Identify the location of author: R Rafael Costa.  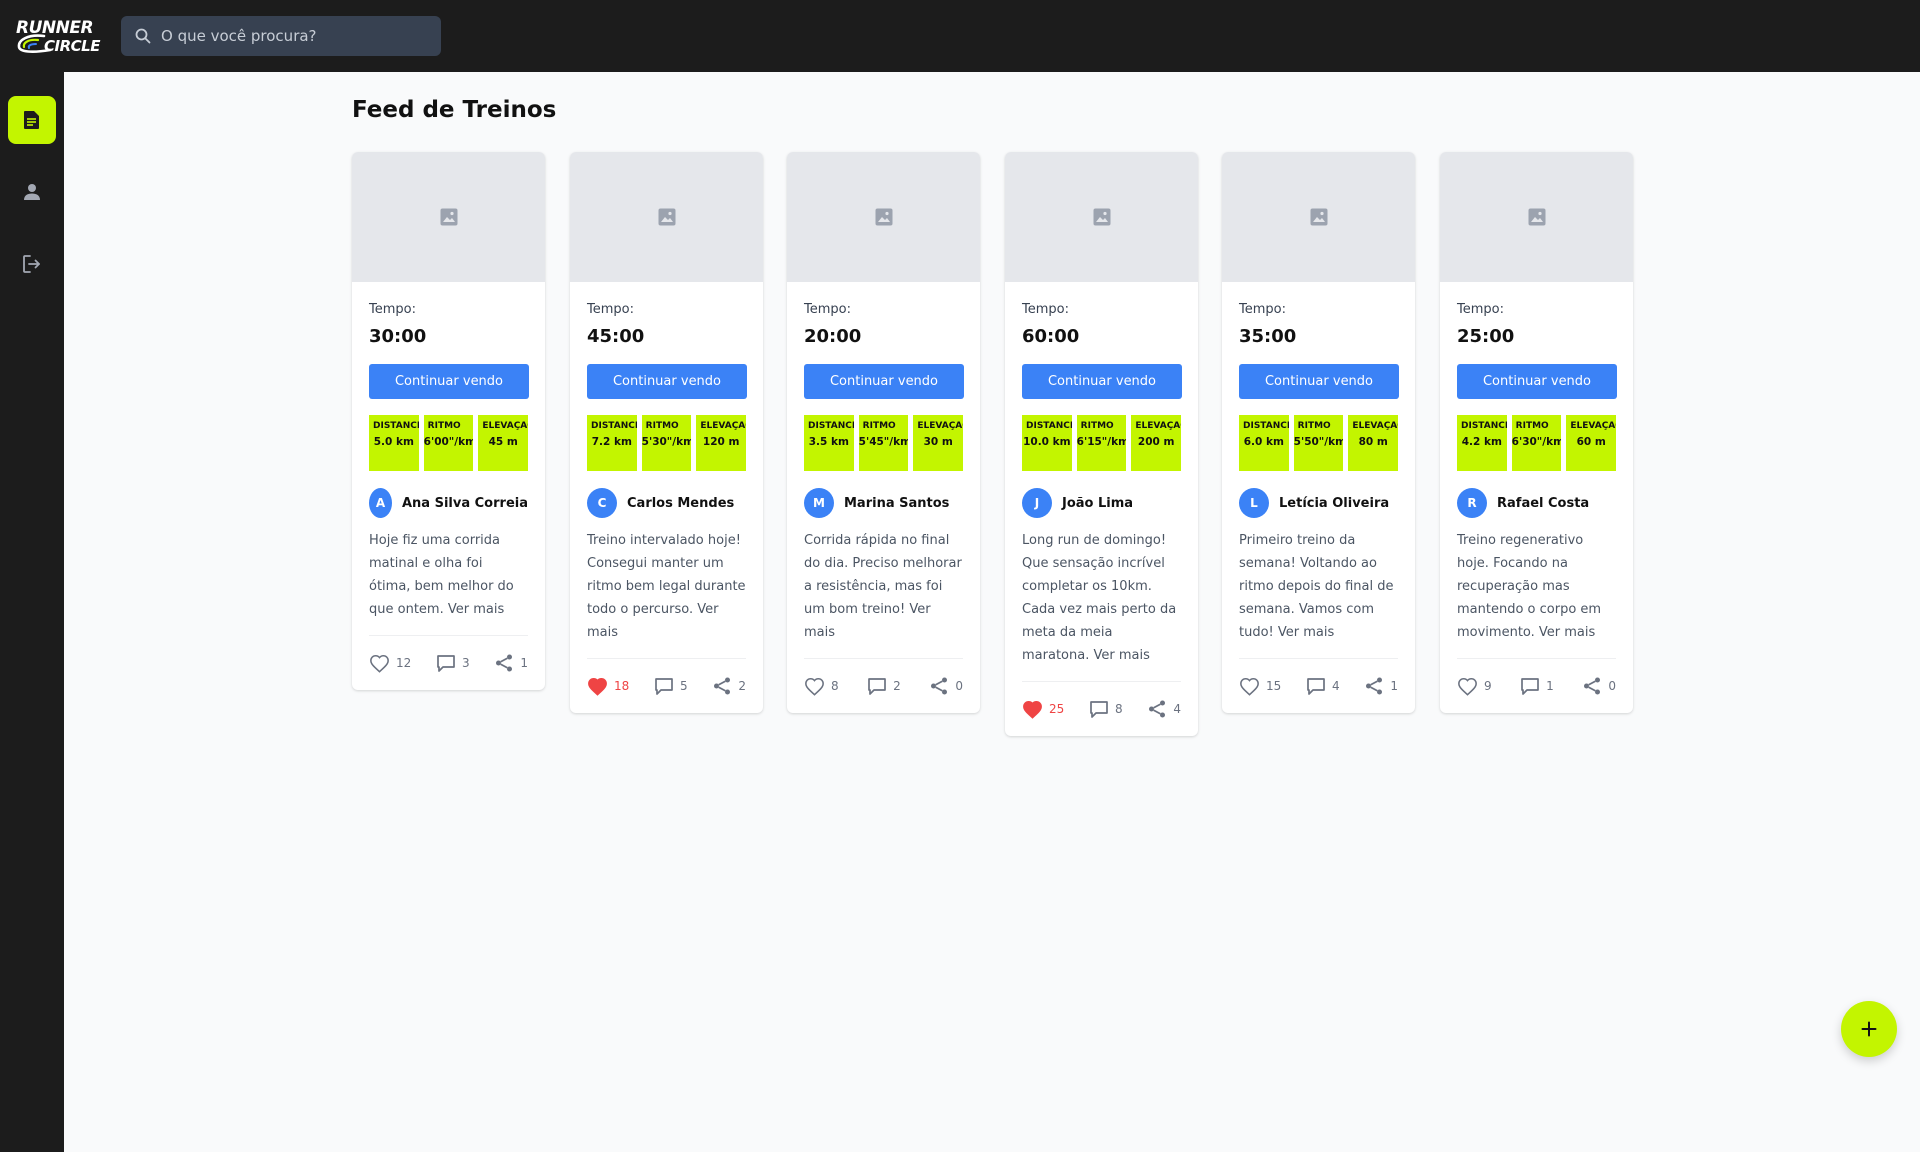
(1536, 503).